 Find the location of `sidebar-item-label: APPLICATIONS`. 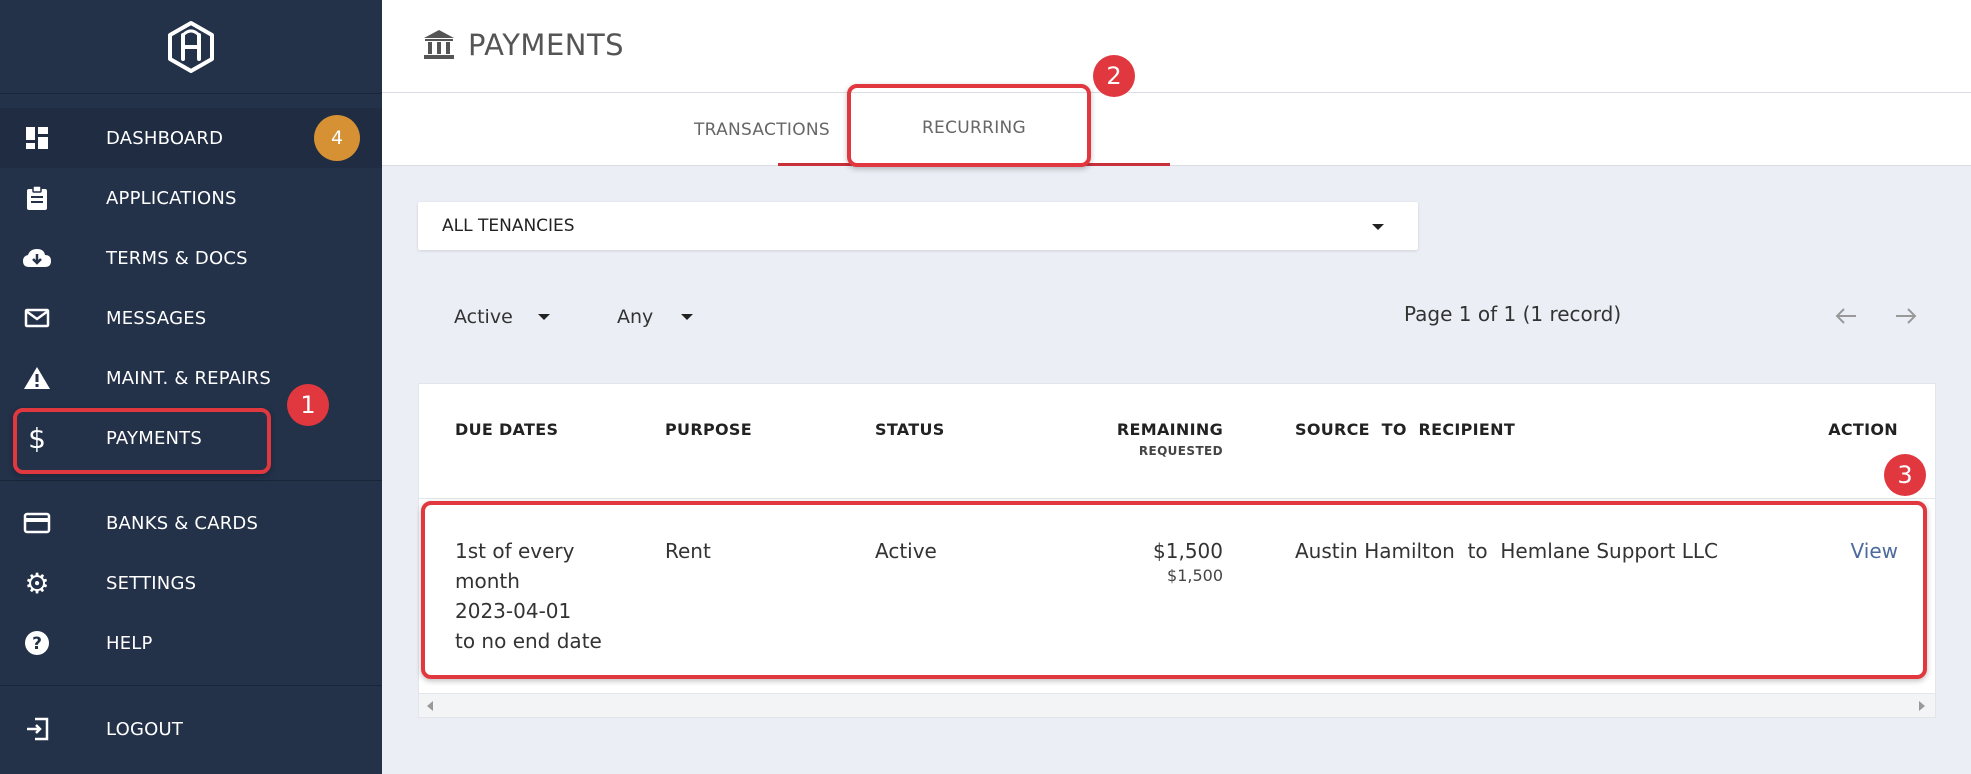

sidebar-item-label: APPLICATIONS is located at coordinates (171, 198).